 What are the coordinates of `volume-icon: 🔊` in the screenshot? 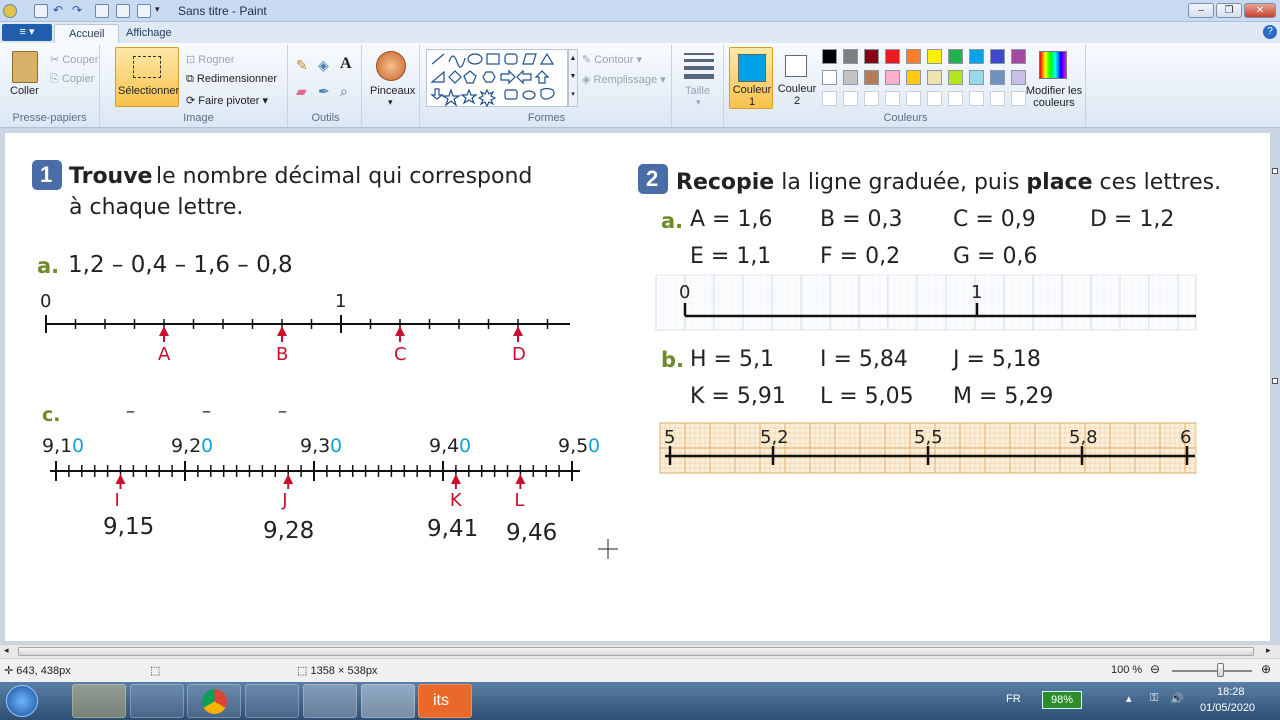 It's located at (1177, 698).